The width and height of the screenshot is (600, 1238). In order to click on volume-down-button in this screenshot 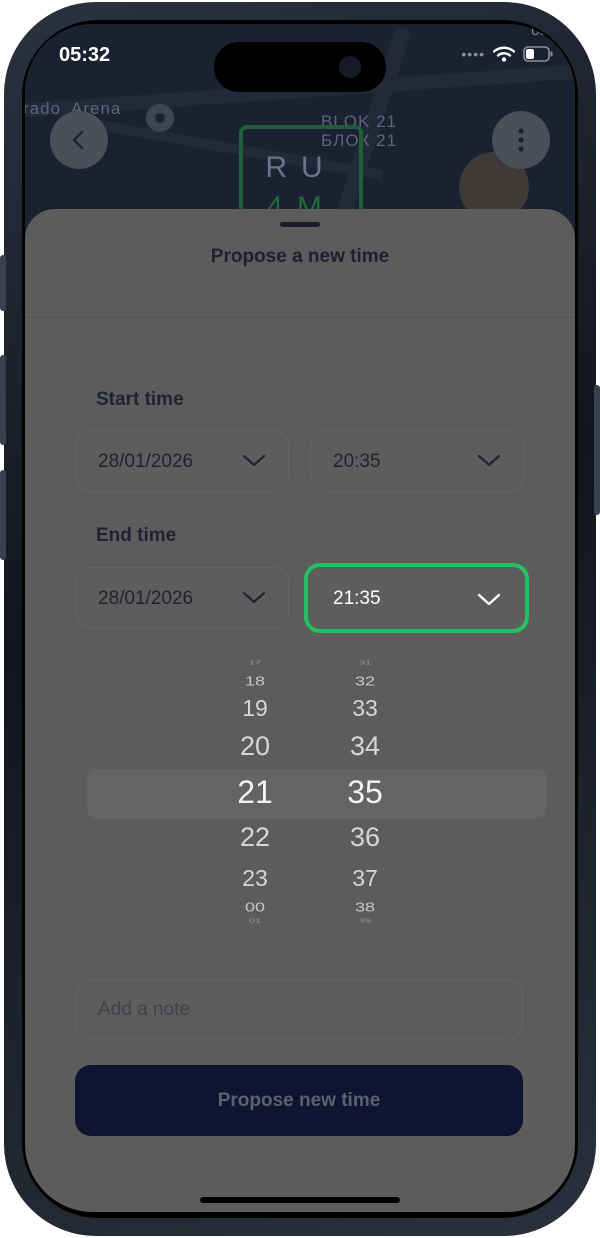, I will do `click(3, 515)`.